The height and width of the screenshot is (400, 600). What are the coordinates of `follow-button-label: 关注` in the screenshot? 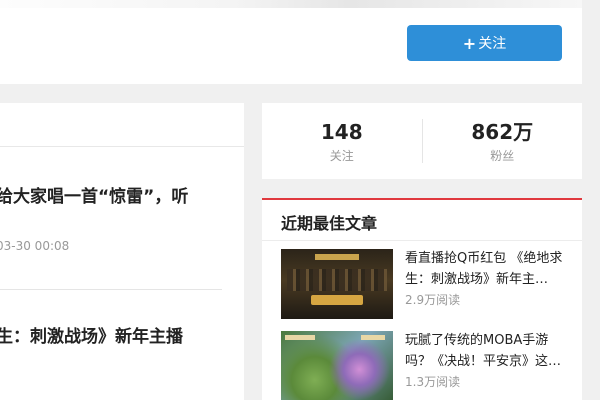 It's located at (492, 44).